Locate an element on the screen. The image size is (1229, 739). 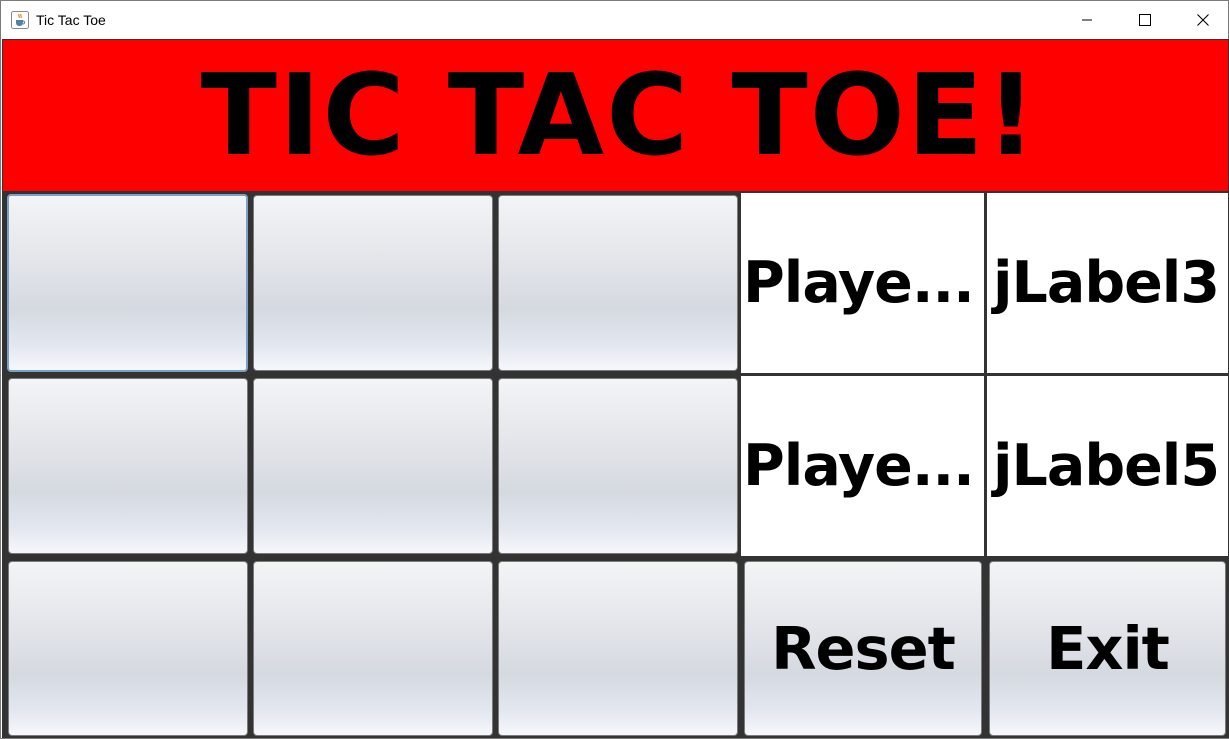
reset-button-label: Reset is located at coordinates (863, 648).